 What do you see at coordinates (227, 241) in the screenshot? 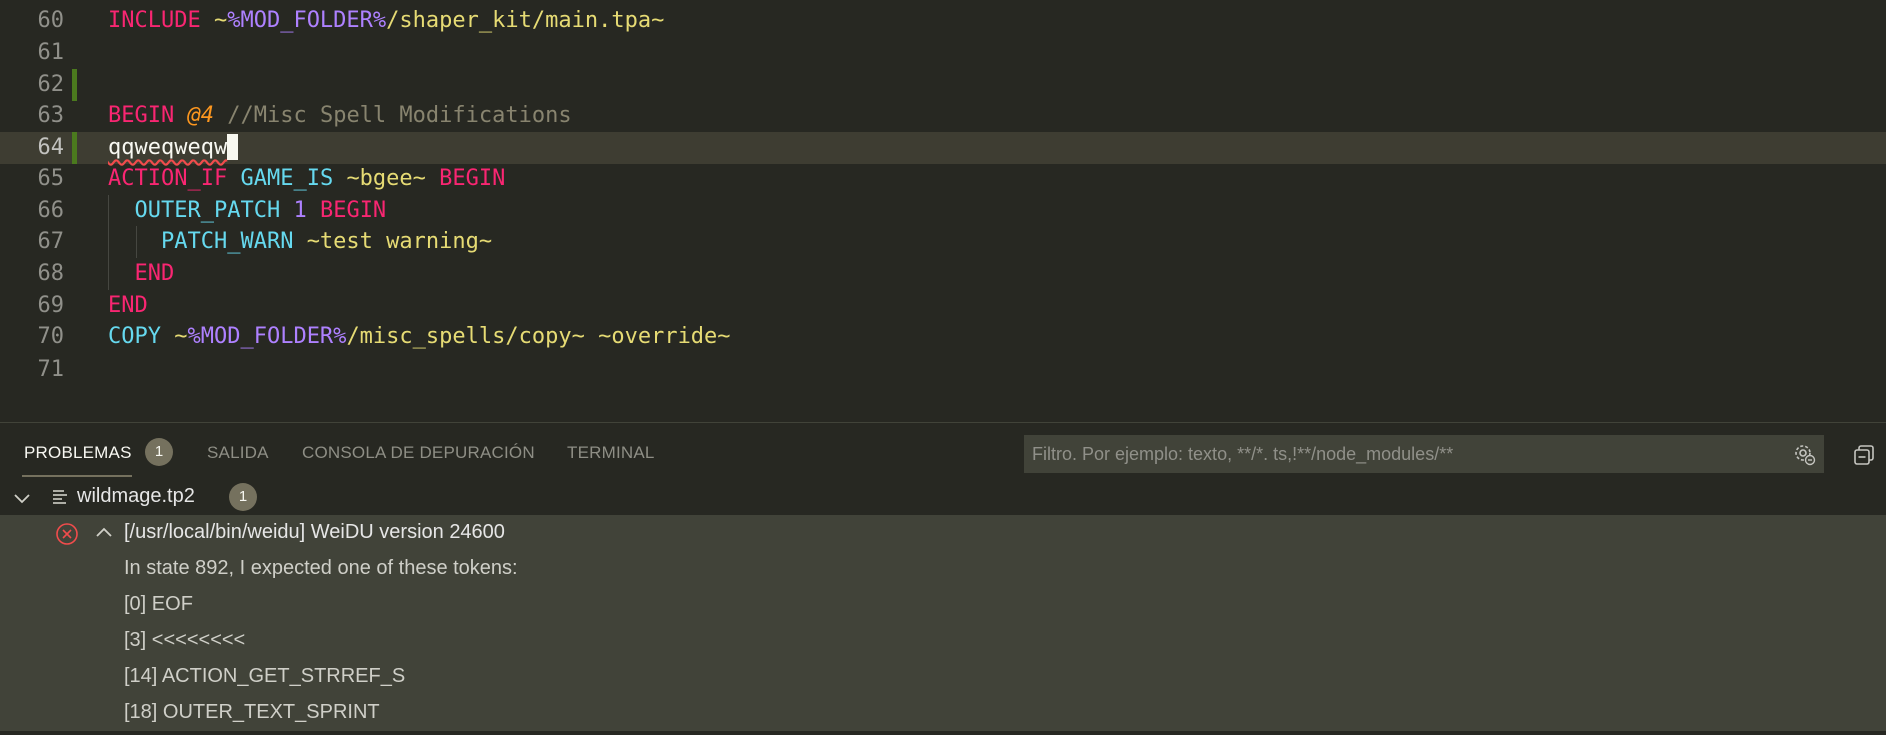
I see `code-token: PATCH_WARN` at bounding box center [227, 241].